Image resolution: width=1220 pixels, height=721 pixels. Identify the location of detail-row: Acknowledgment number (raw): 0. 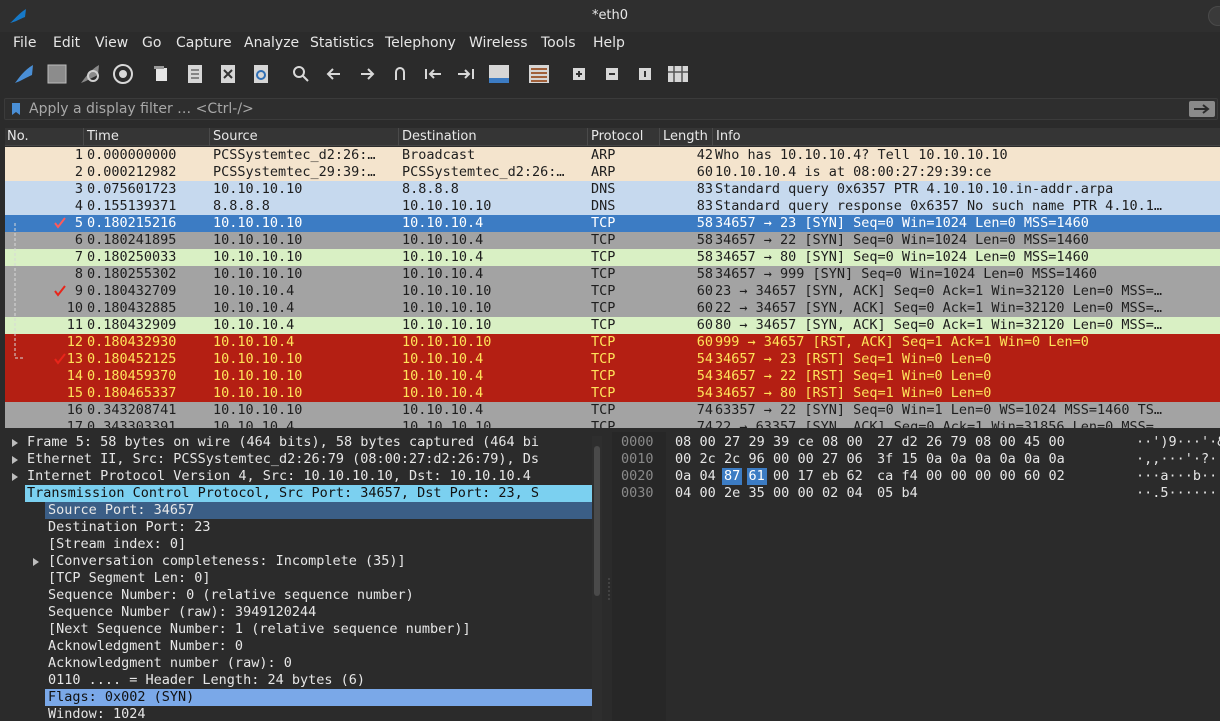
(298, 663).